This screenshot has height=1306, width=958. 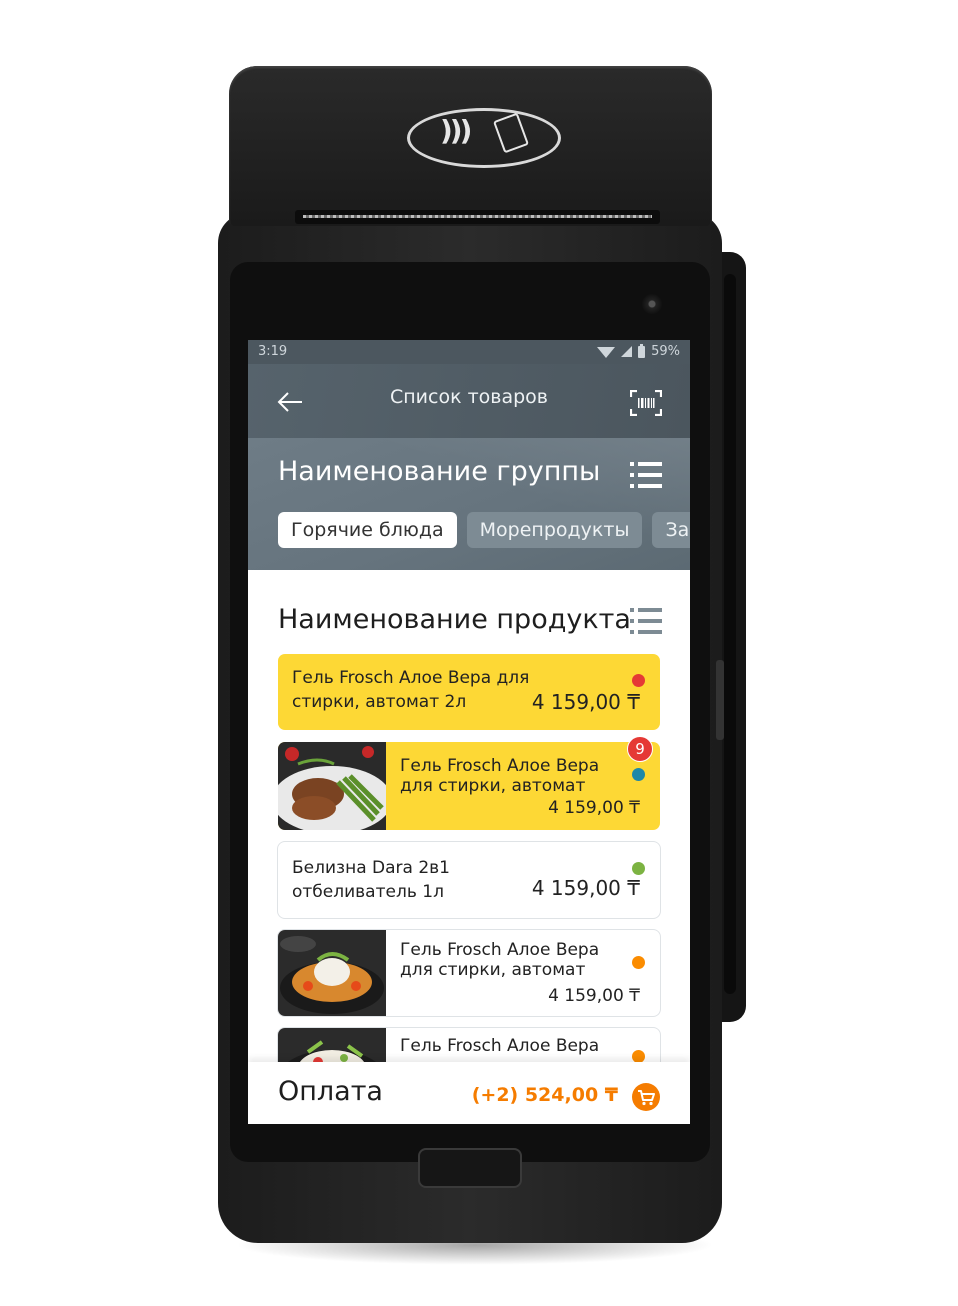 What do you see at coordinates (330, 1091) in the screenshot?
I see `payment-title: Оплата` at bounding box center [330, 1091].